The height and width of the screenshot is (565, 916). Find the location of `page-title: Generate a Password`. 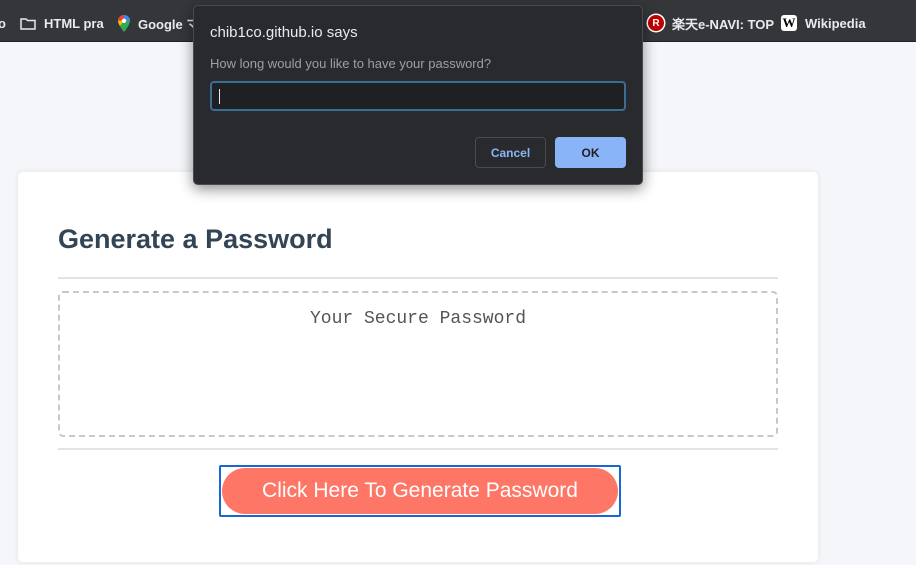

page-title: Generate a Password is located at coordinates (195, 239).